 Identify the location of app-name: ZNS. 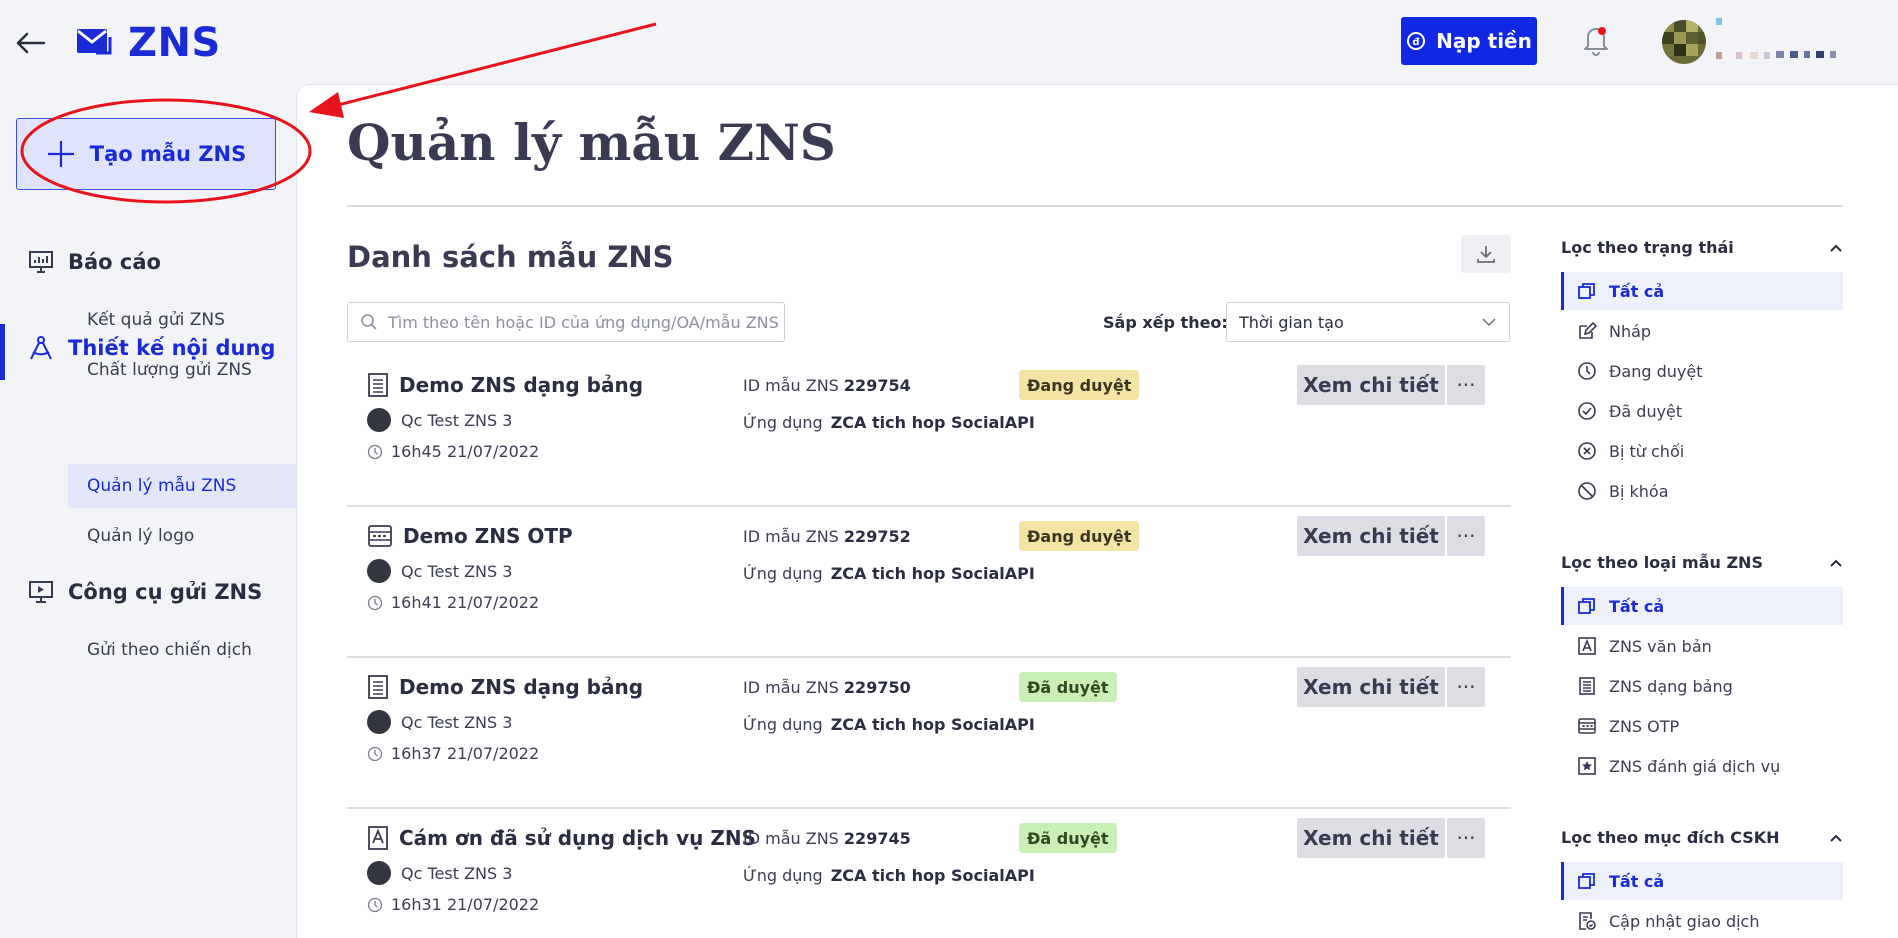
(174, 43).